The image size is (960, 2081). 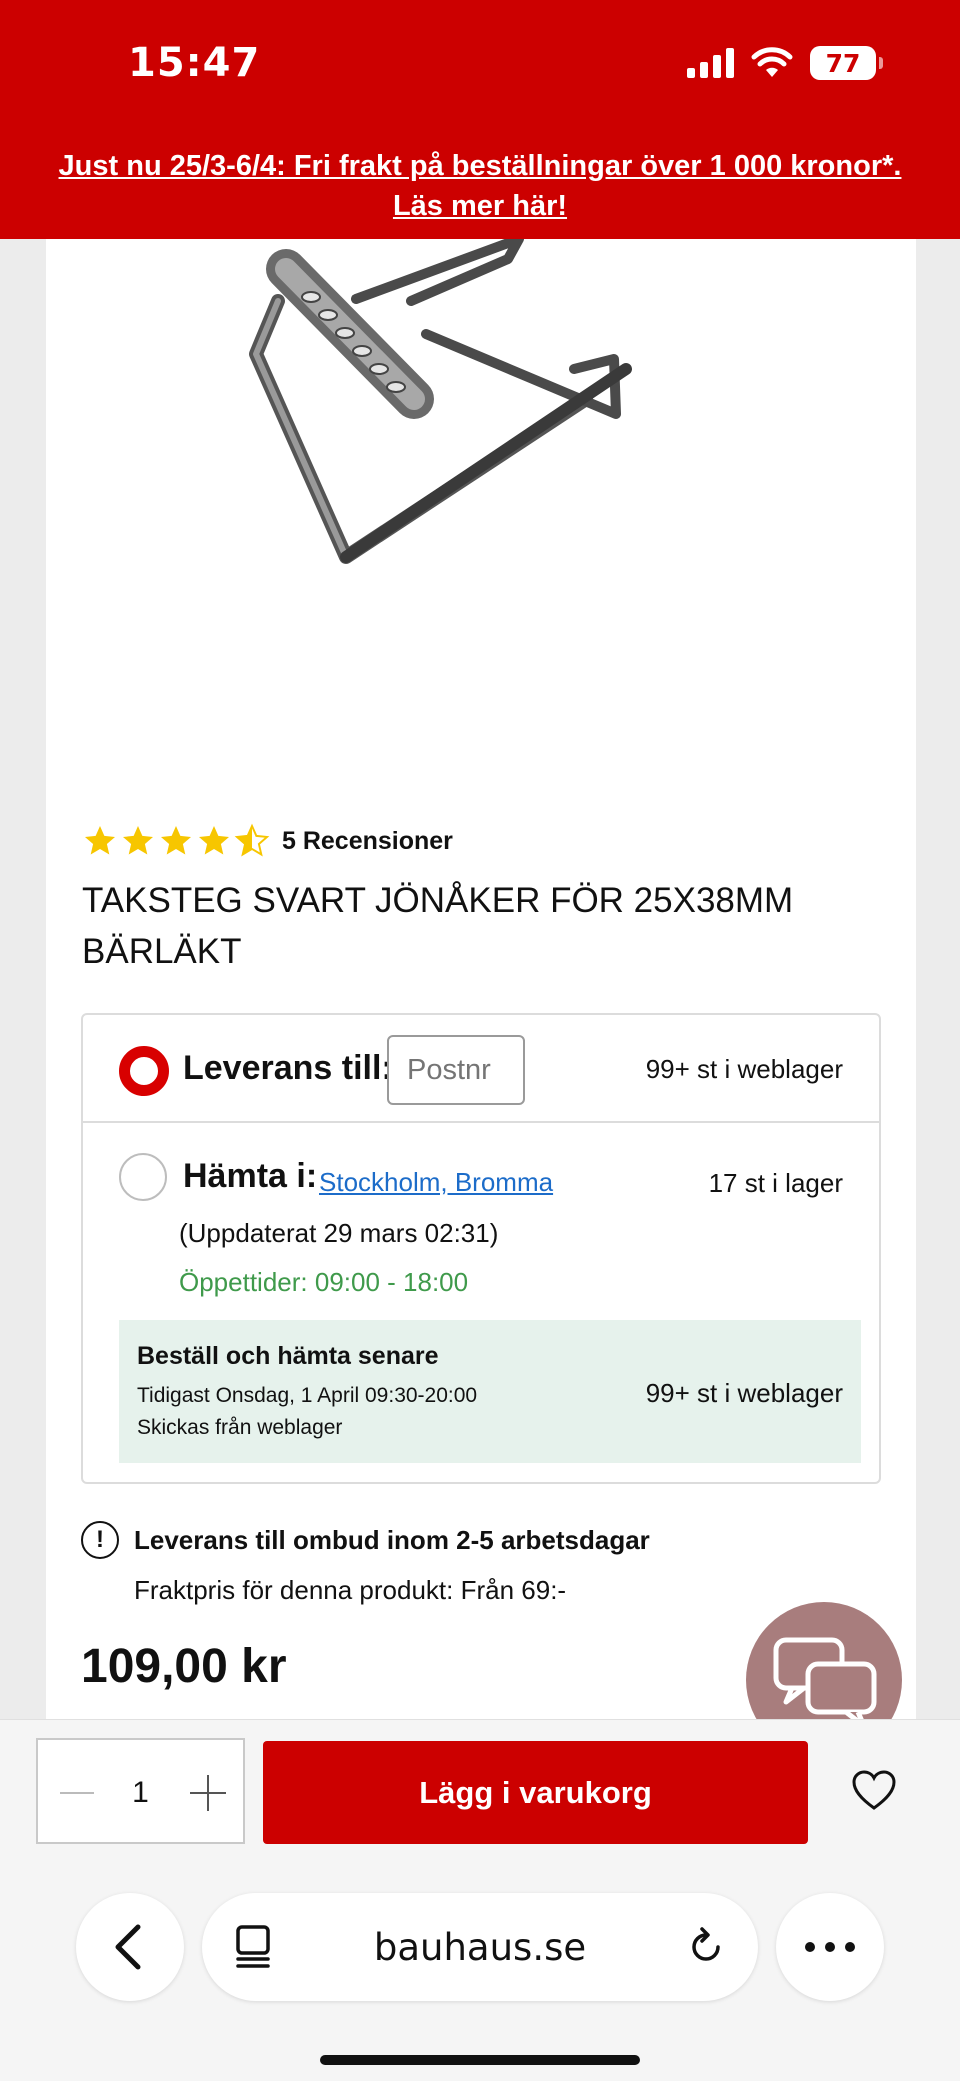 I want to click on collect-later-title: Beställ och hämta senare, so click(x=288, y=1356).